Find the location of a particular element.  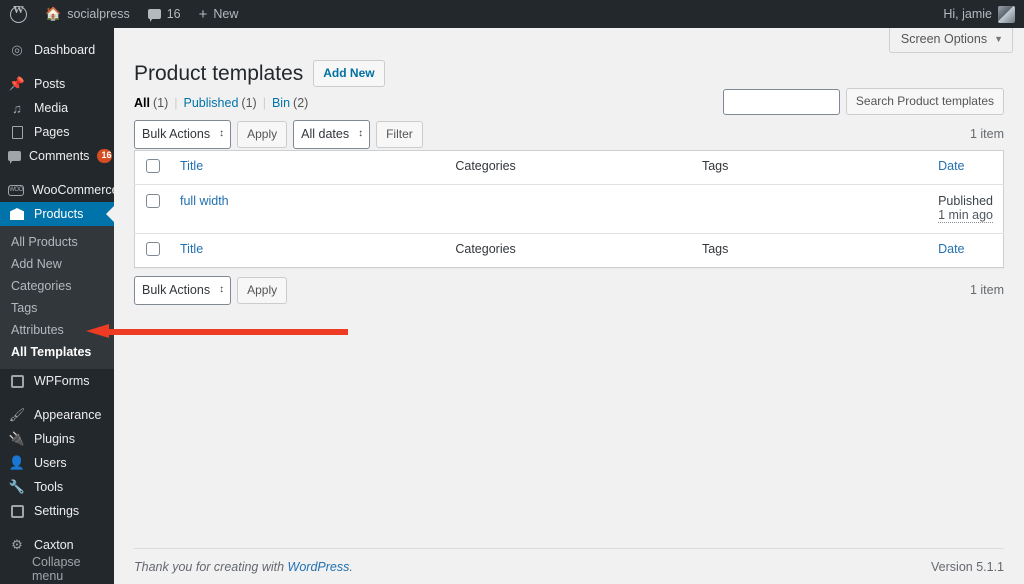

submenu-item-categories: Categories is located at coordinates (57, 286).